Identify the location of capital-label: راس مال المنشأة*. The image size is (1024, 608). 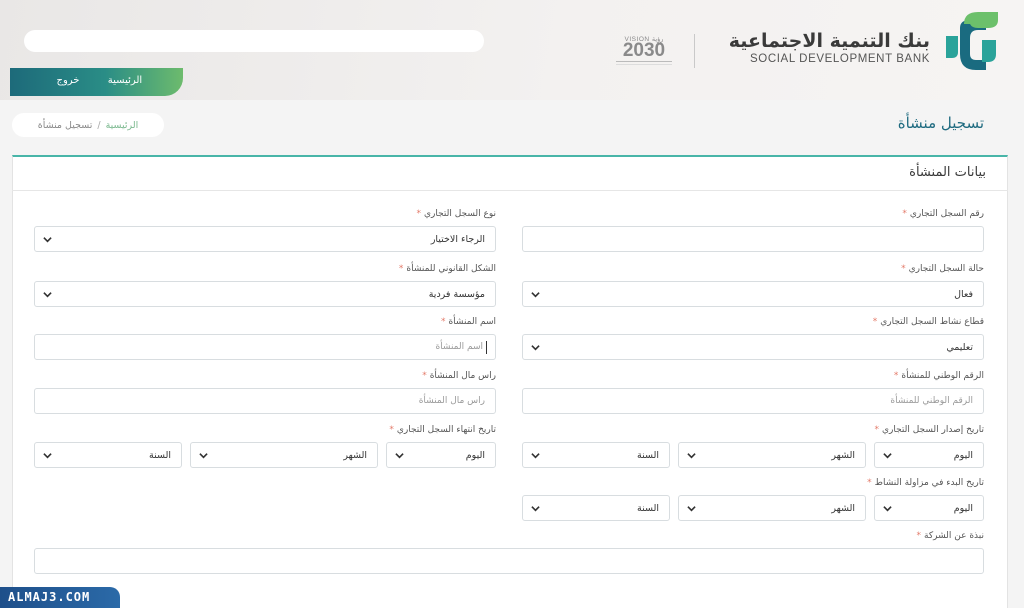
(459, 376).